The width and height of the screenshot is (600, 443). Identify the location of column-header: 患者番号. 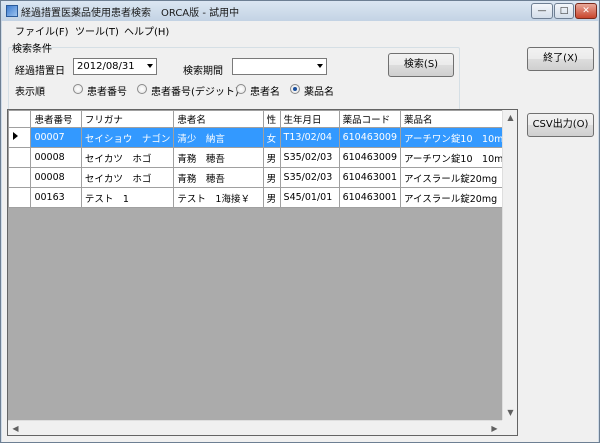
(56, 119).